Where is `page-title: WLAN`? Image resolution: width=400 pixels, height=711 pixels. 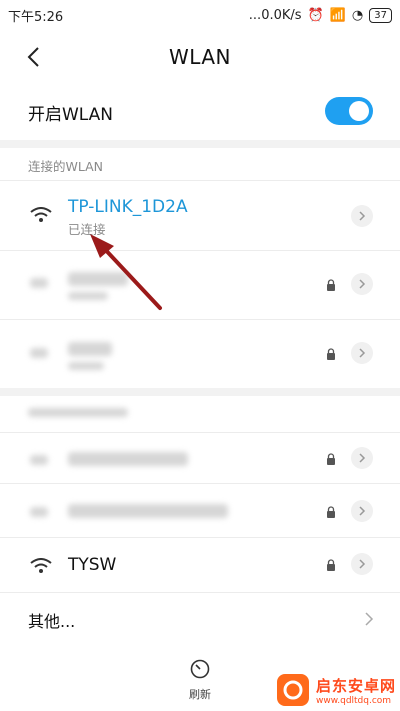
page-title: WLAN is located at coordinates (200, 57).